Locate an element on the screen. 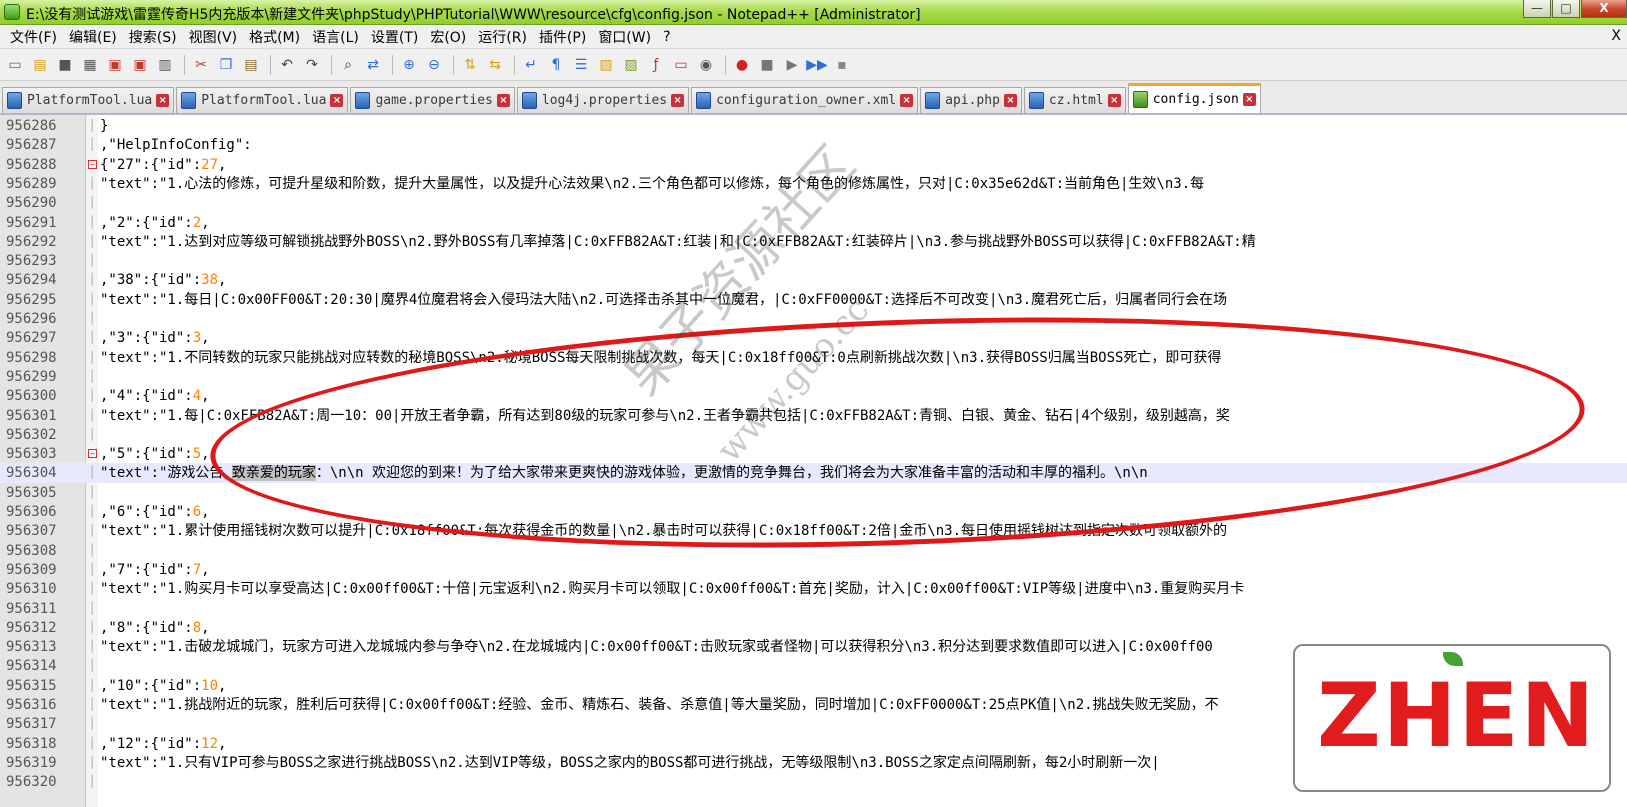 The image size is (1627, 807). function-list-icon: ƒ is located at coordinates (656, 65).